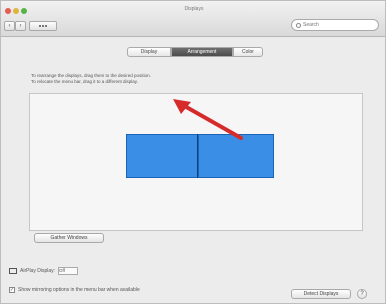  I want to click on back-button: ‹, so click(9, 26).